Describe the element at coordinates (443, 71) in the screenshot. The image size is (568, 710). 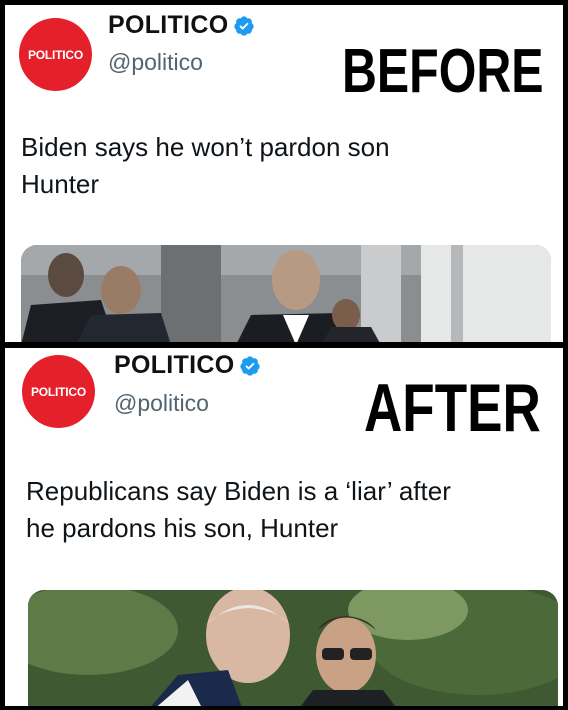
I see `before-label: BEFORE` at that location.